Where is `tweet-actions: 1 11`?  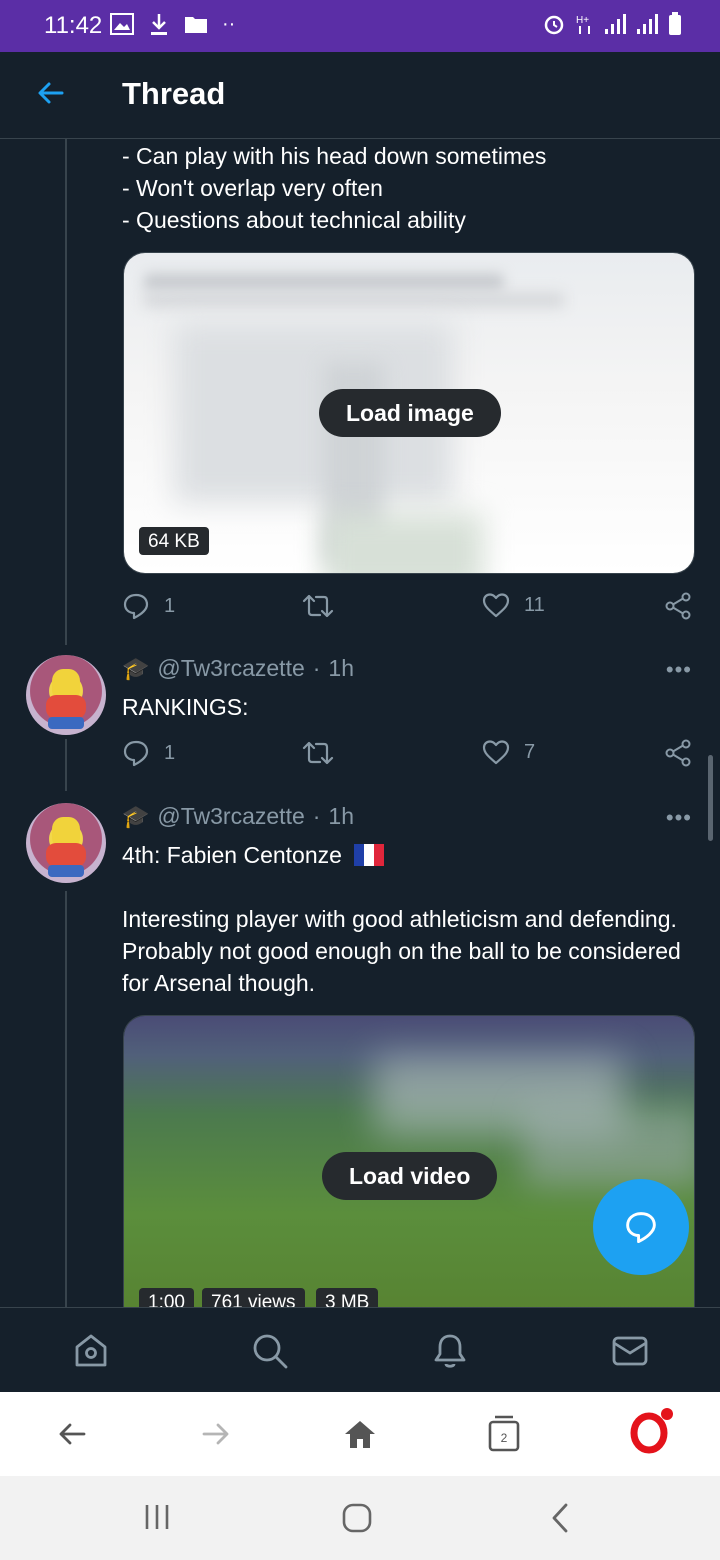
tweet-actions: 1 11 is located at coordinates (408, 609).